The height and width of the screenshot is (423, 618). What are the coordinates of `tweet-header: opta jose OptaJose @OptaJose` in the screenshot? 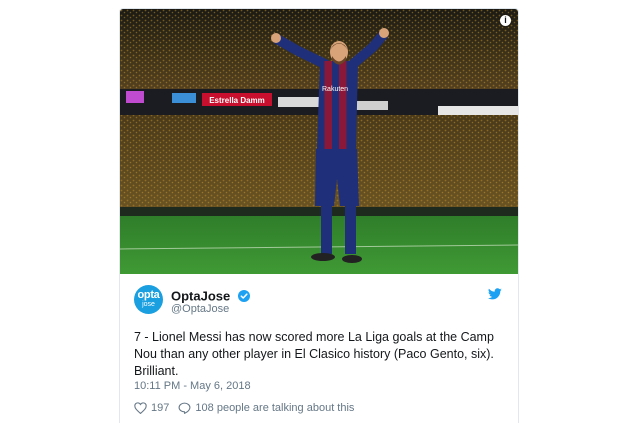 It's located at (319, 302).